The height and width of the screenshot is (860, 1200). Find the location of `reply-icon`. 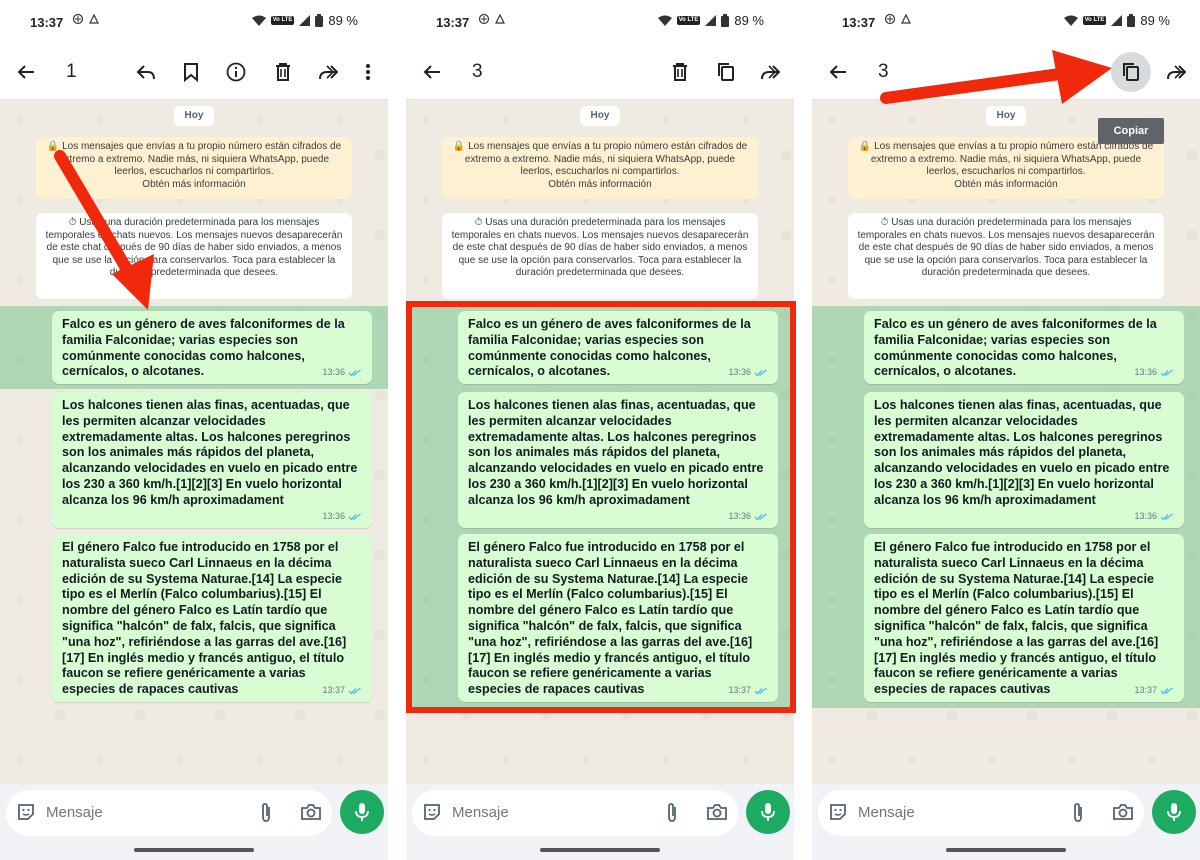

reply-icon is located at coordinates (146, 72).